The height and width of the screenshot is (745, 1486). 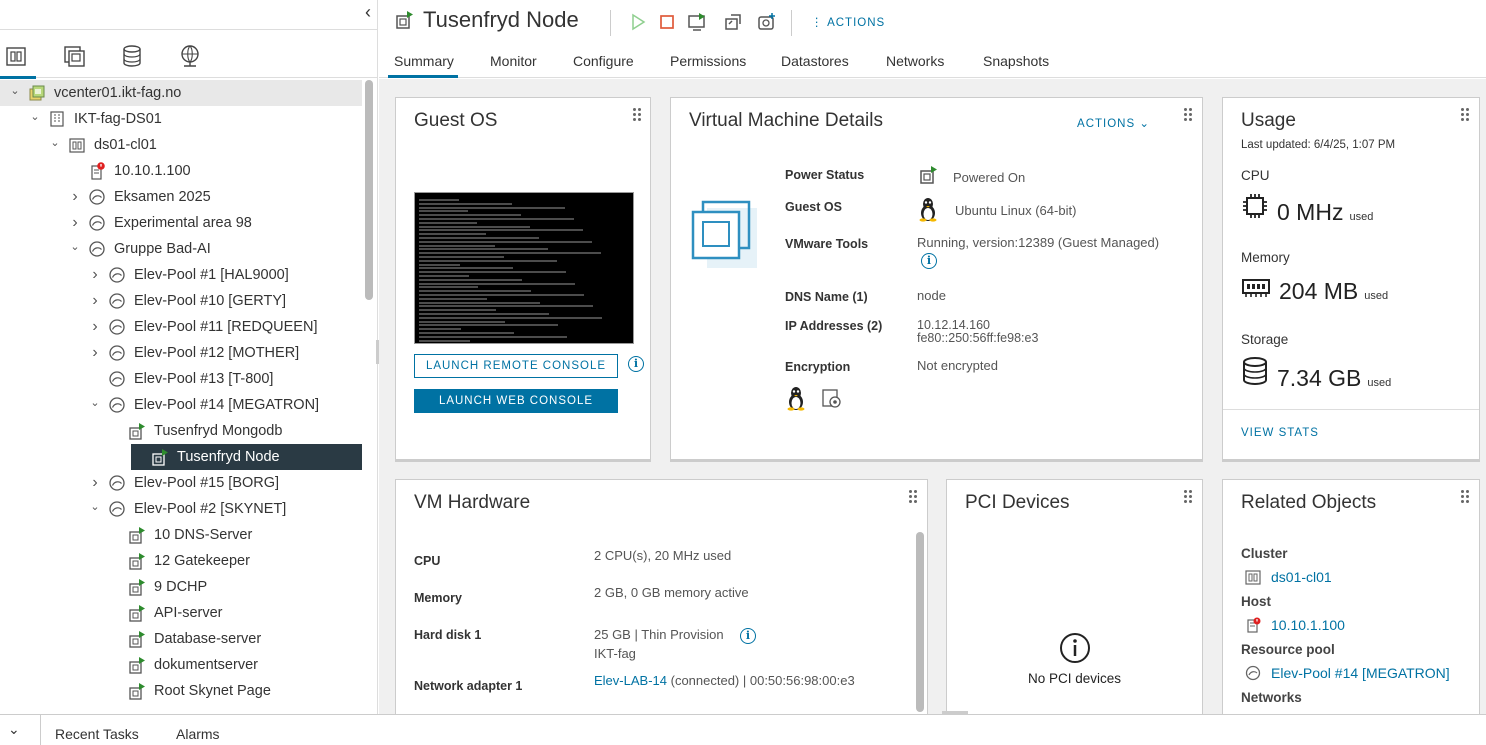 What do you see at coordinates (181, 275) in the screenshot?
I see `tree-item: › Elev-Pool #1 [HAL9000]` at bounding box center [181, 275].